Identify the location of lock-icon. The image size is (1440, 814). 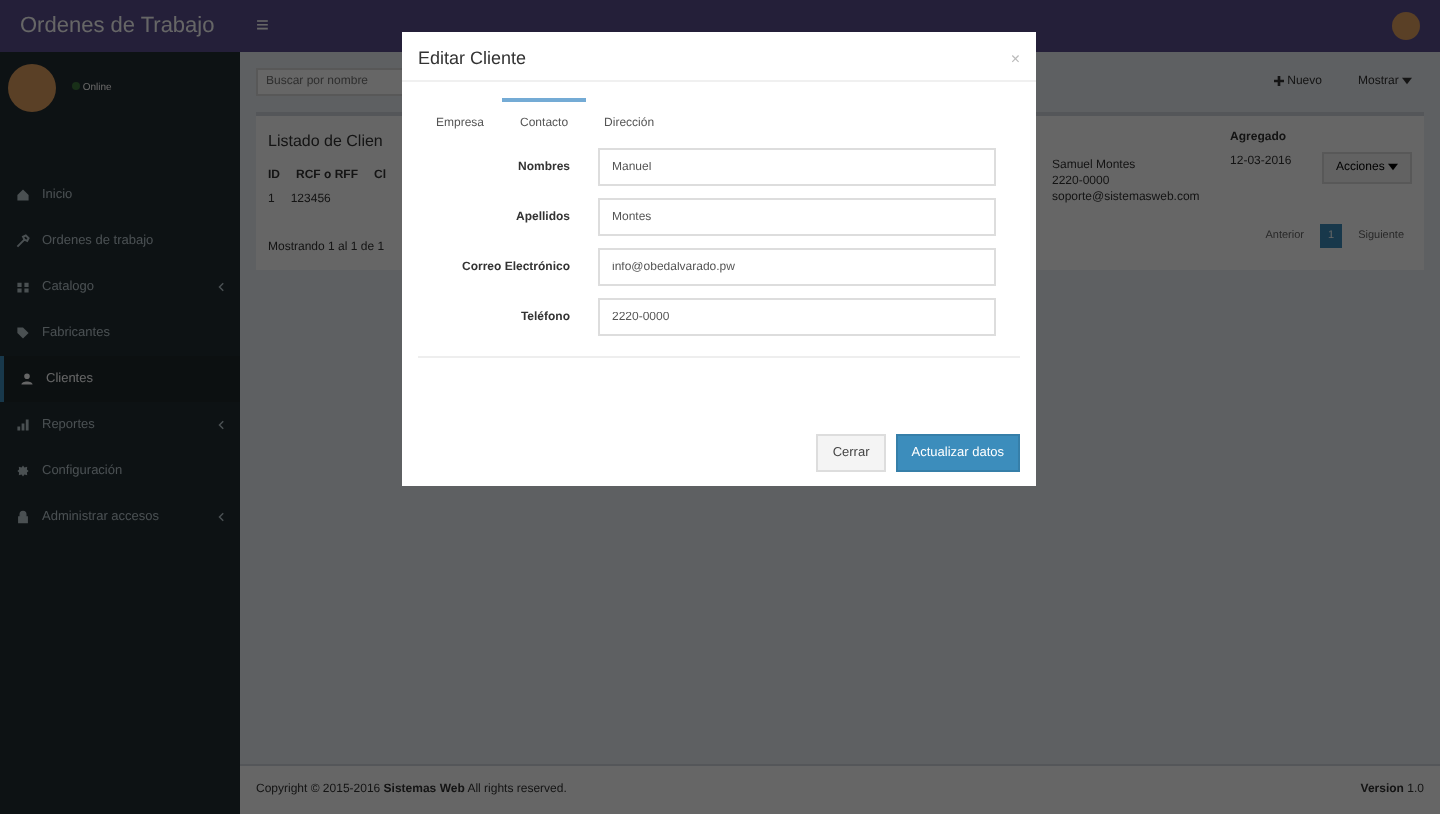
(23, 517).